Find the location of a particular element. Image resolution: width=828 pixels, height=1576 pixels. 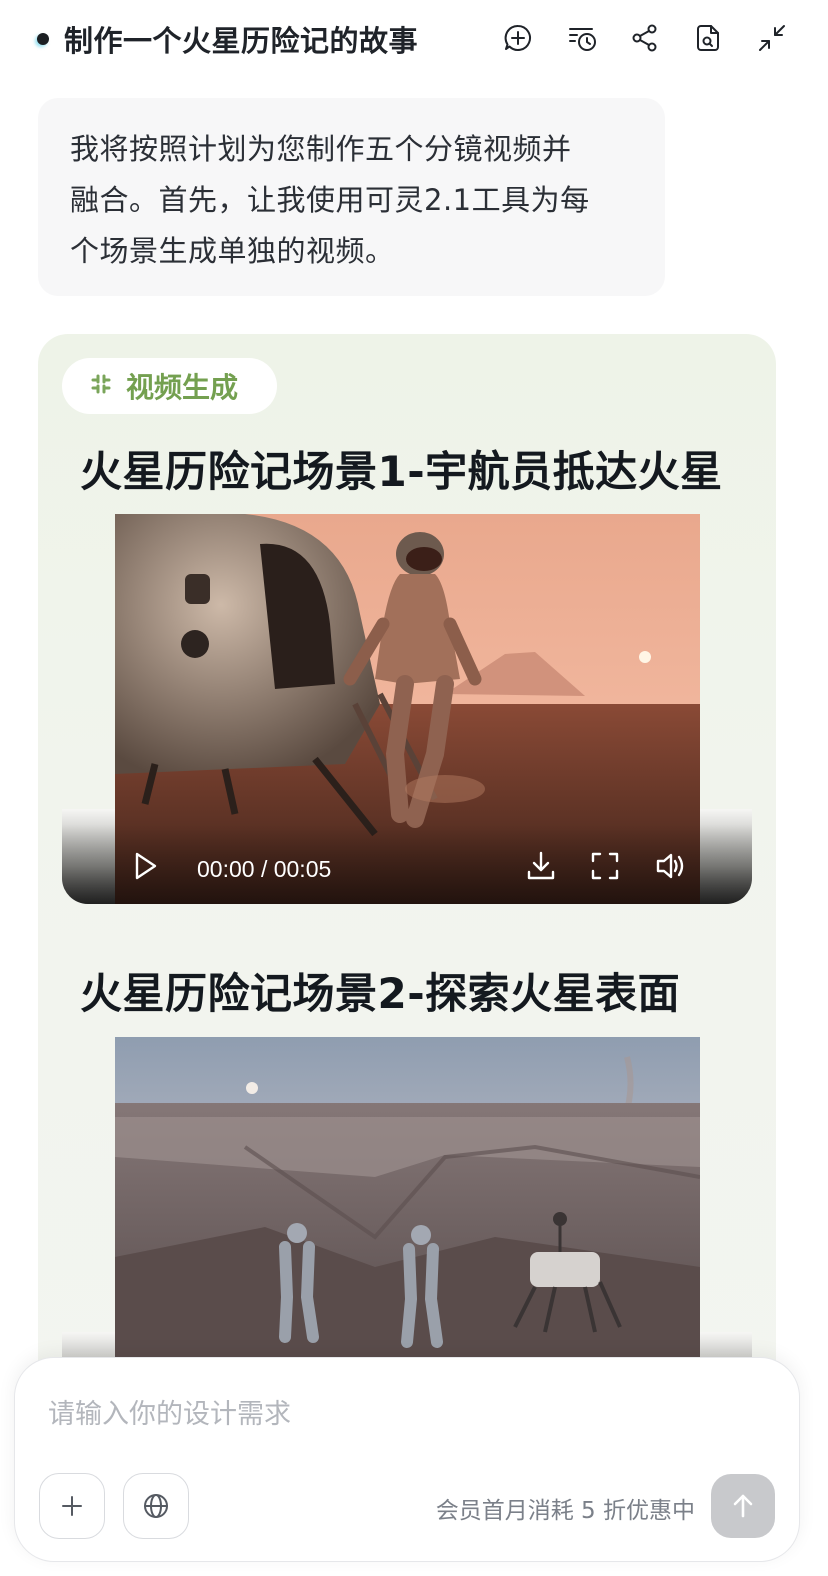

page-title: 制作一个火星历险记的故事 is located at coordinates (241, 41).